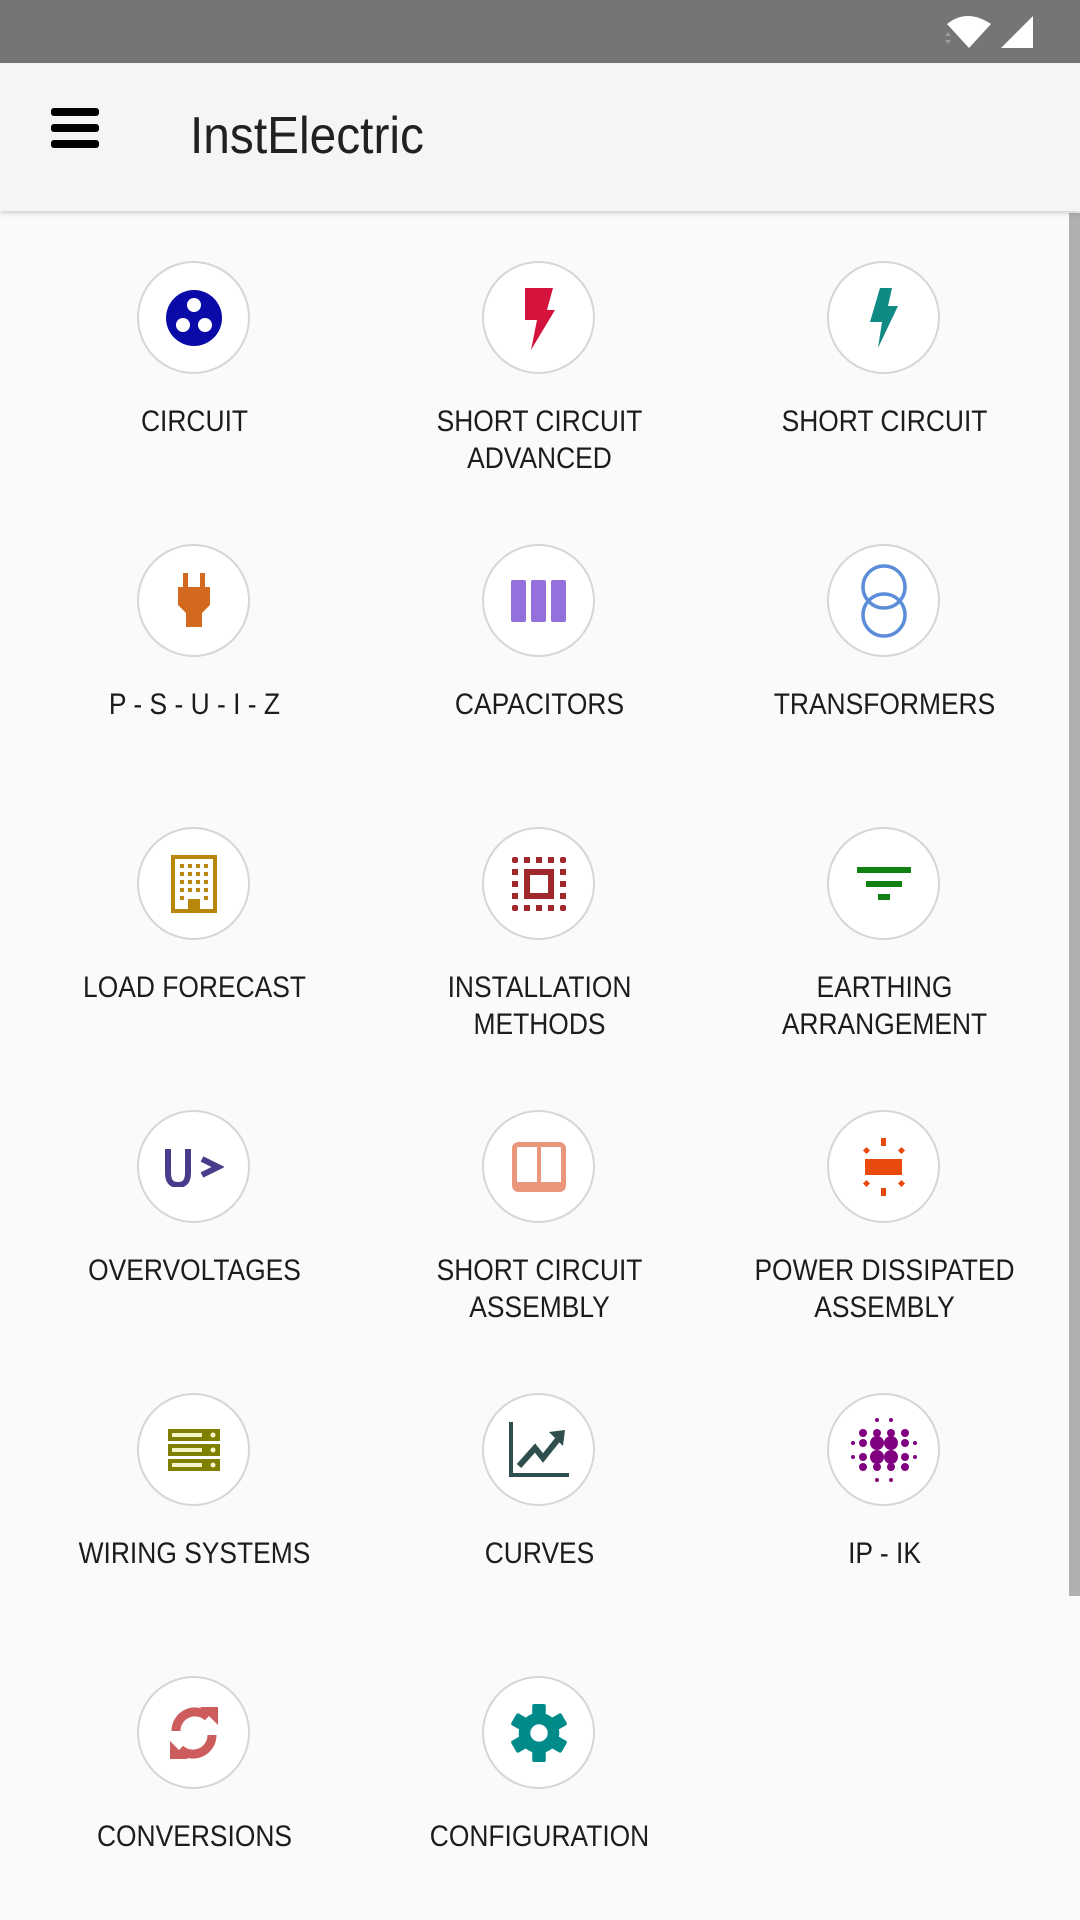 Image resolution: width=1080 pixels, height=1920 pixels. I want to click on menu-item-earthing-arrangement: EARTHING ARRANGEMENT, so click(884, 918).